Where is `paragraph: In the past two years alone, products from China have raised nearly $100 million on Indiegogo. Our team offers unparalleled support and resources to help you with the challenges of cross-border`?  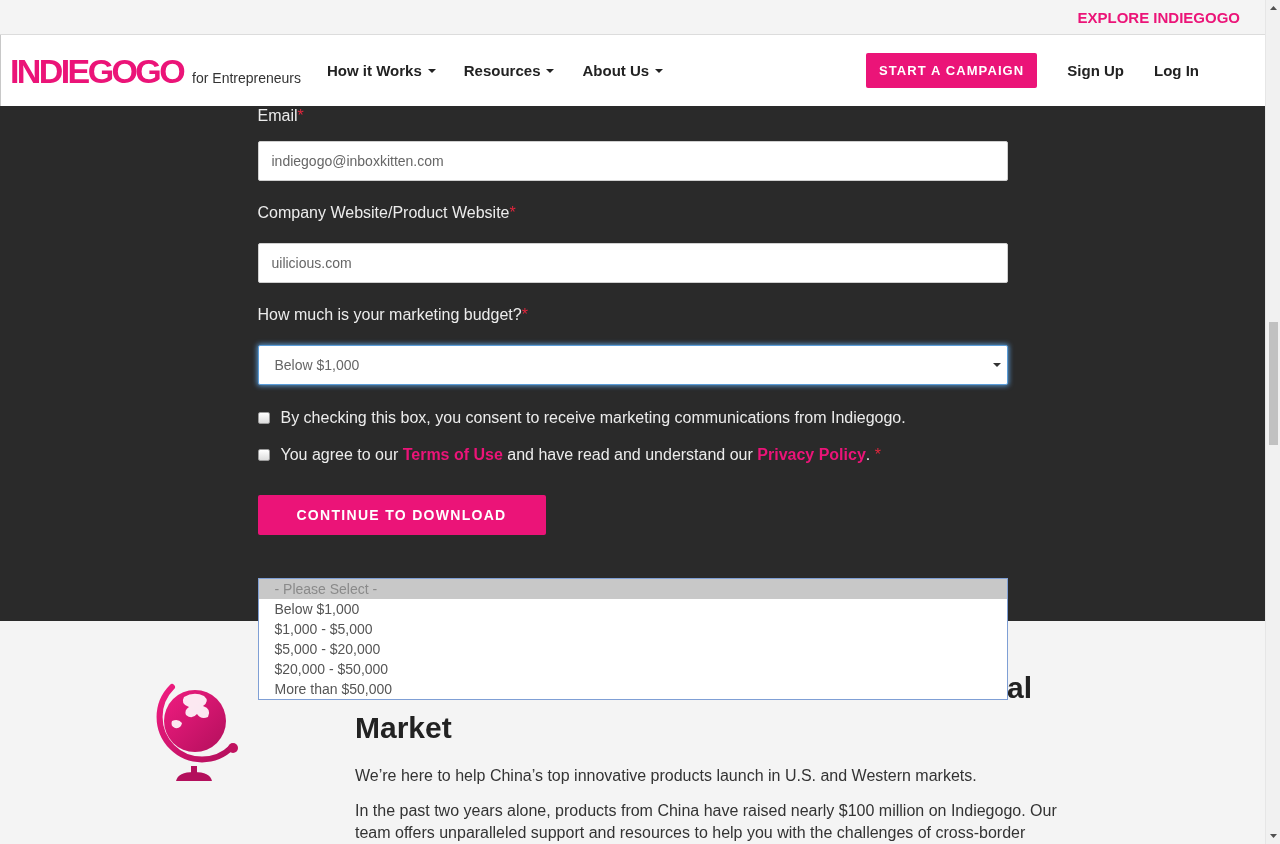
paragraph: In the past two years alone, products from China have raised nearly $100 million on Indiegogo. Our team offers unparalleled support and resources to help you with the challenges of cross-border is located at coordinates (706, 822).